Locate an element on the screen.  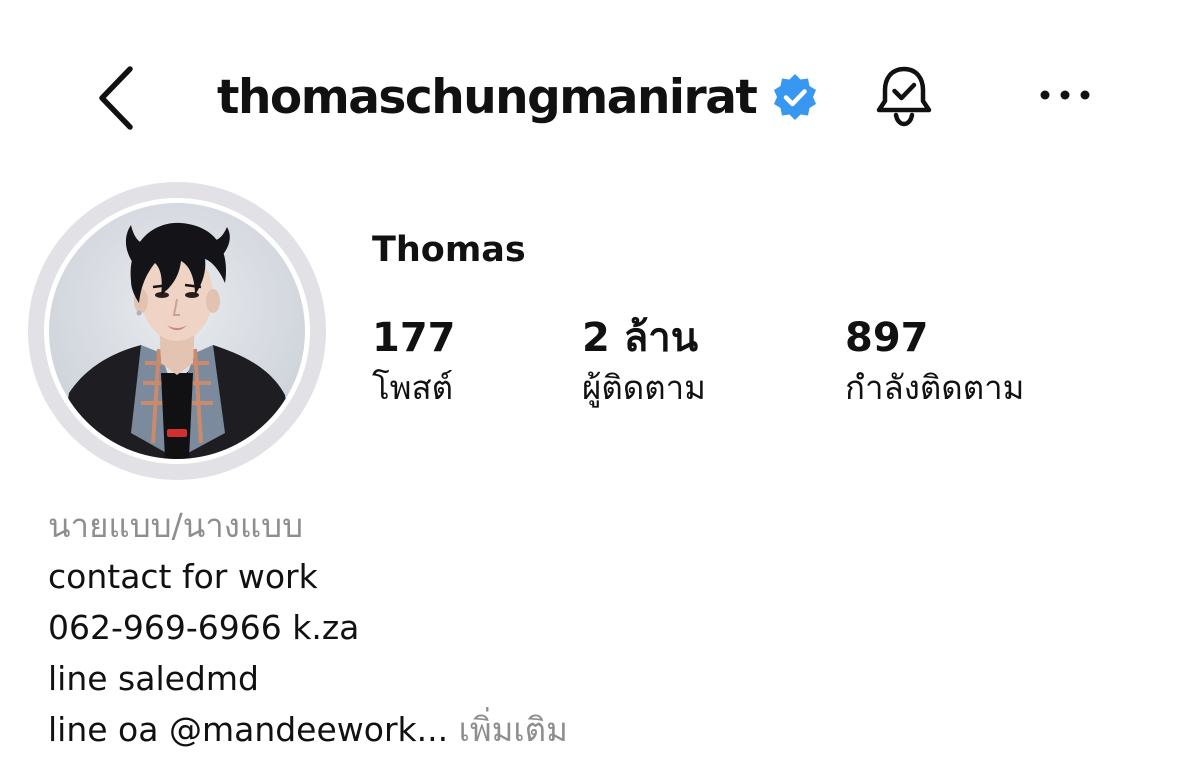
avatar-border is located at coordinates (177, 331).